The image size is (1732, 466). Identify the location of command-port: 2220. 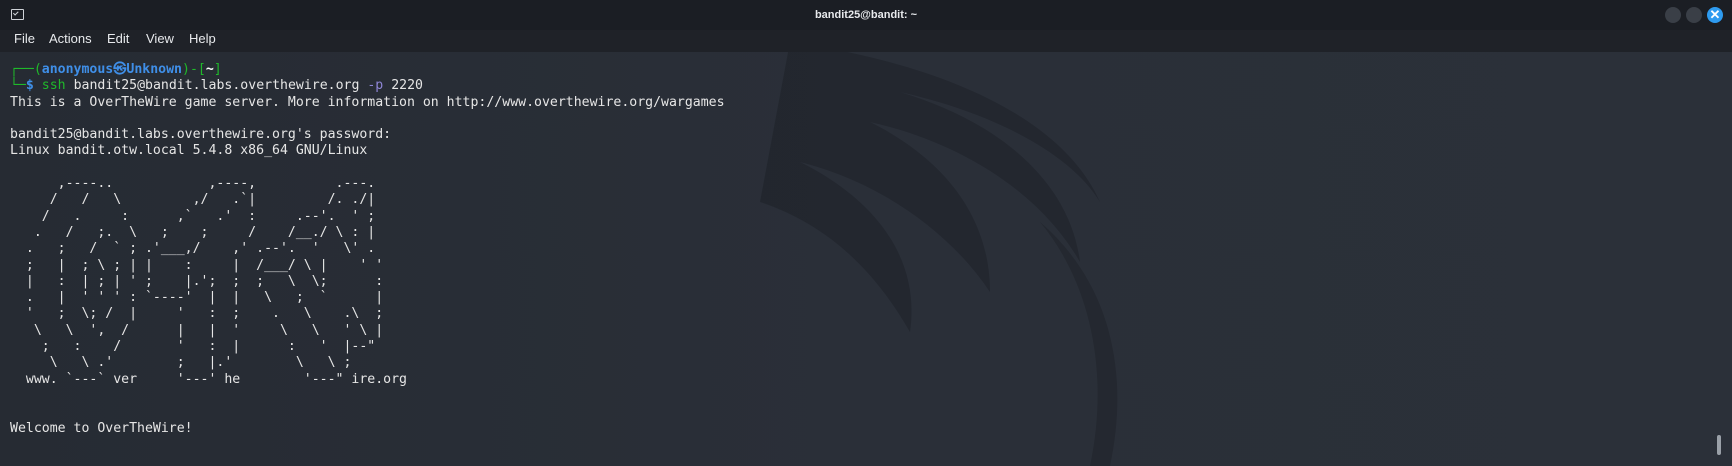
(407, 86).